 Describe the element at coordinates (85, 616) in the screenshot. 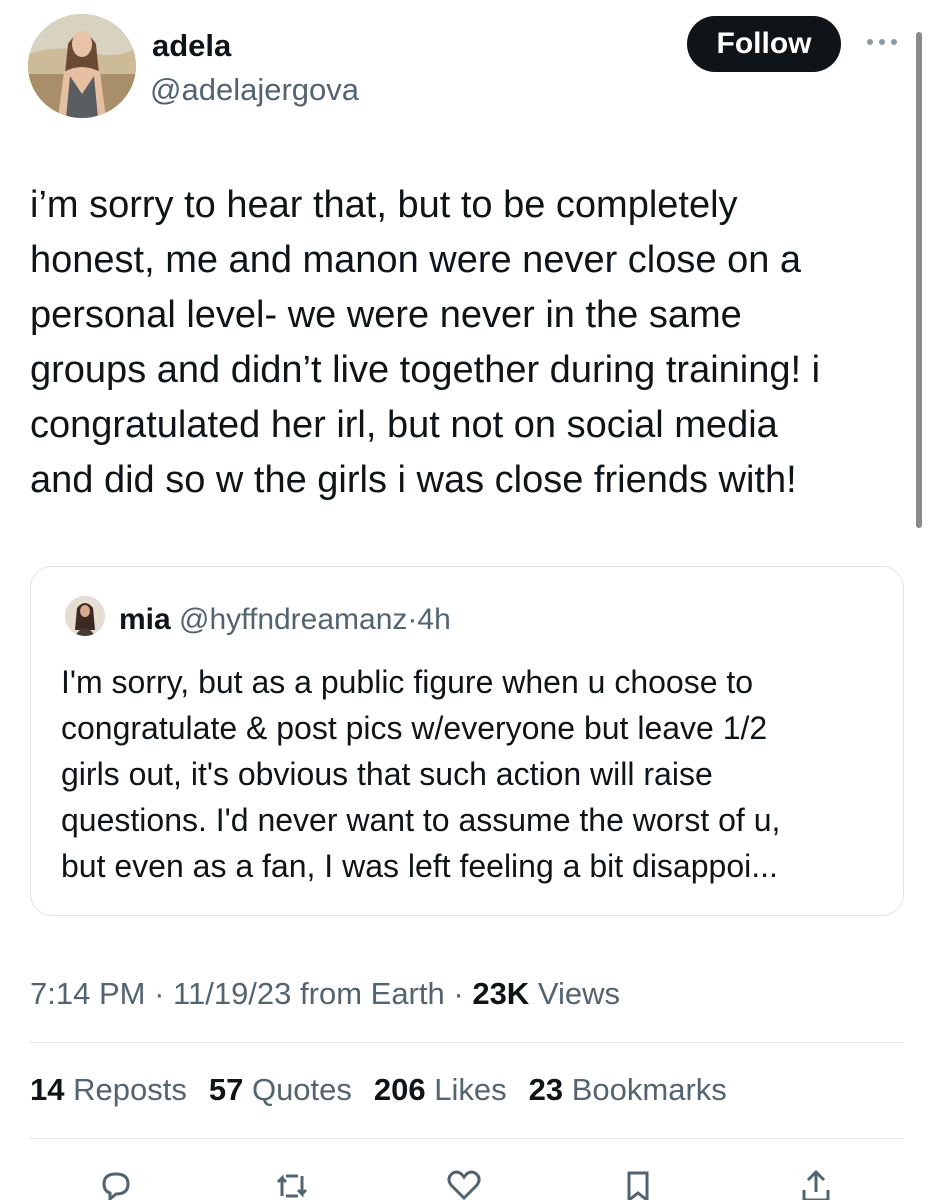

I see `quote-author-avatar` at that location.